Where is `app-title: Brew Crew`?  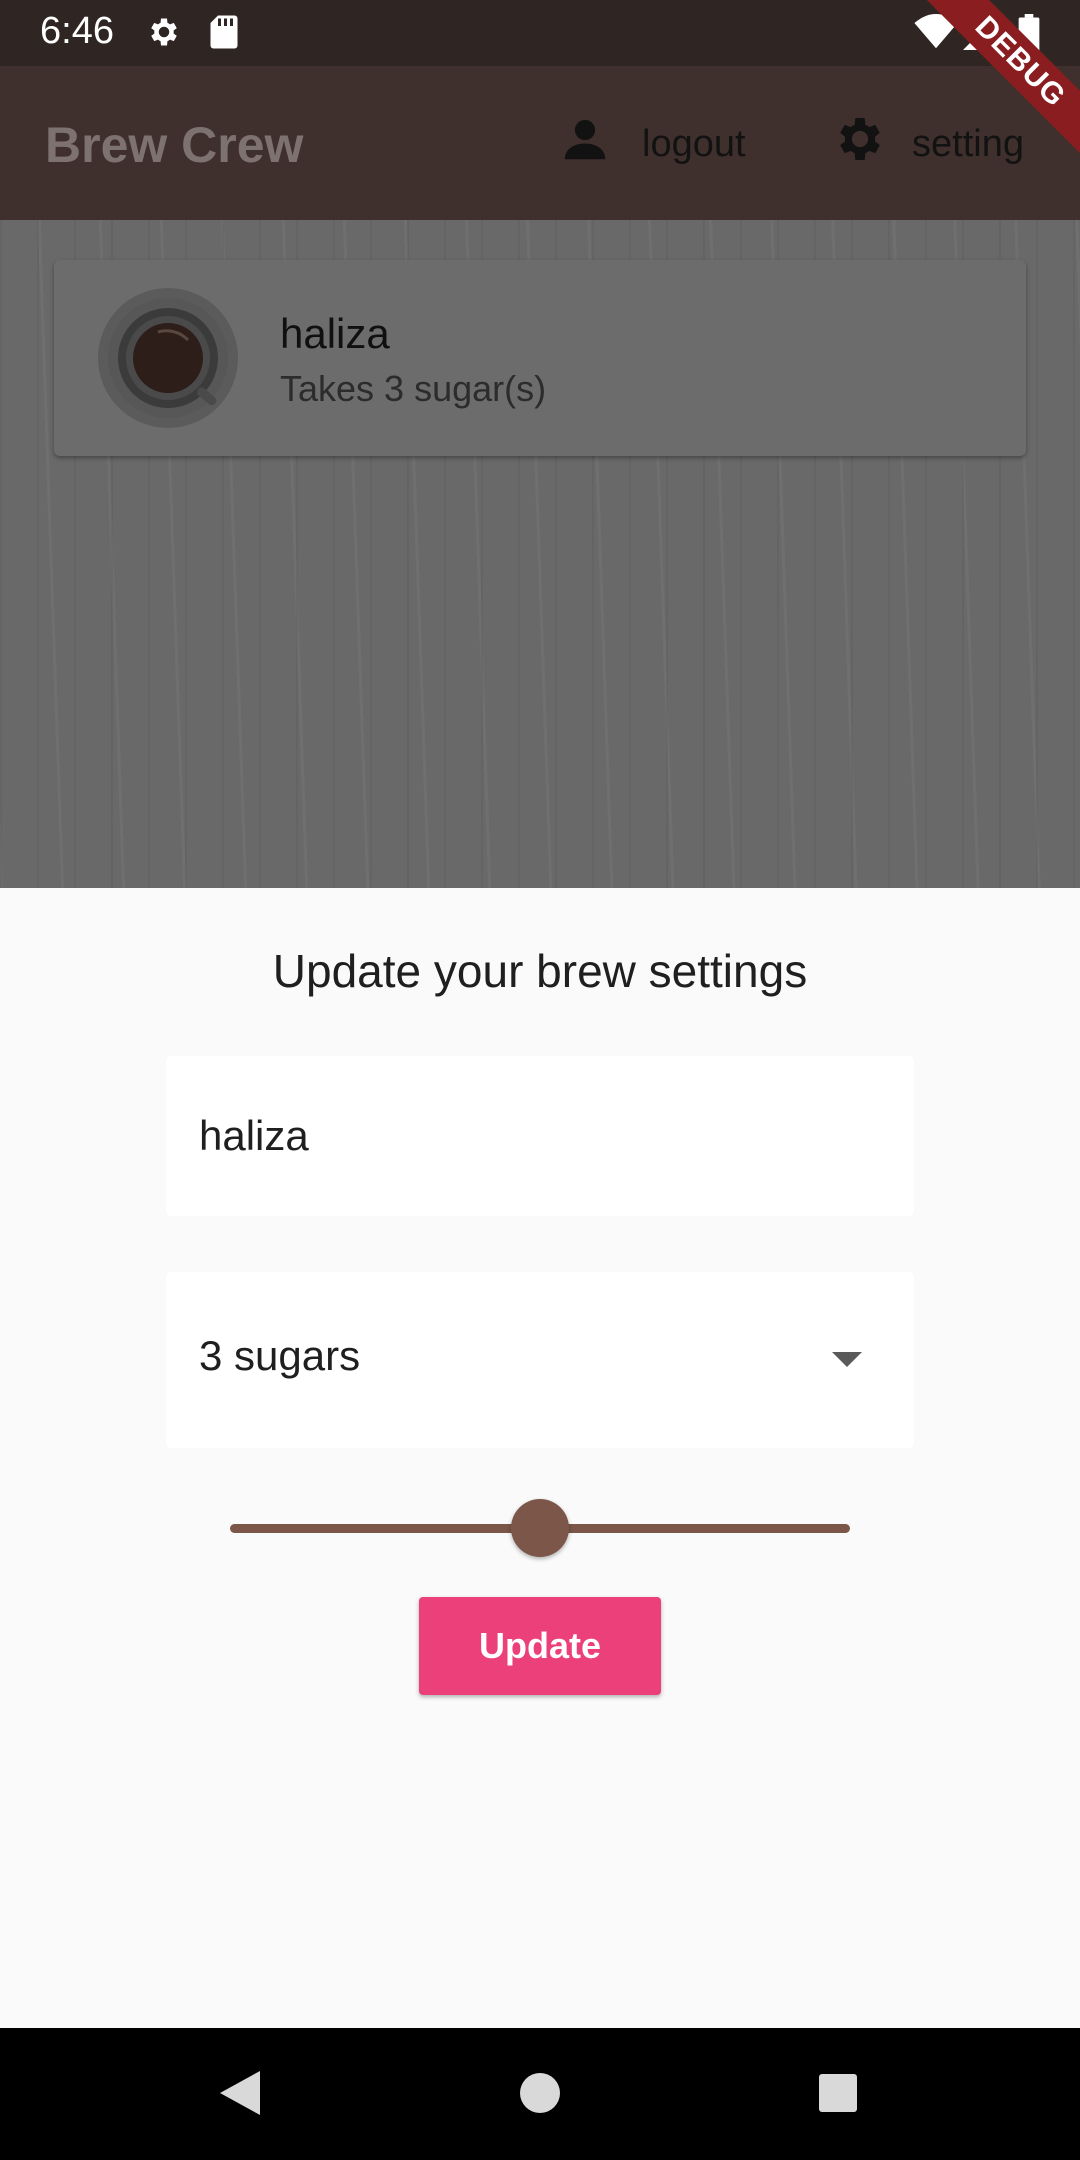 app-title: Brew Crew is located at coordinates (174, 145).